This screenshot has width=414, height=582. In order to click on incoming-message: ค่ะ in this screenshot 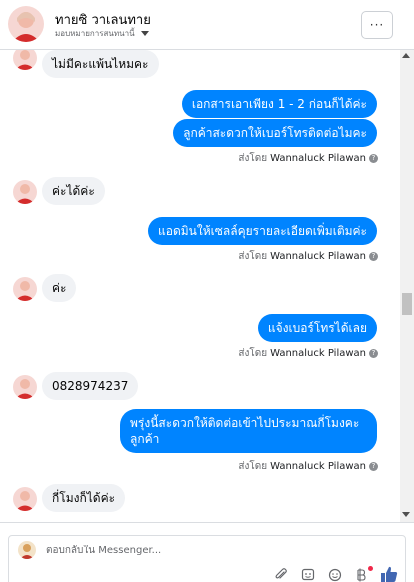, I will do `click(59, 288)`.